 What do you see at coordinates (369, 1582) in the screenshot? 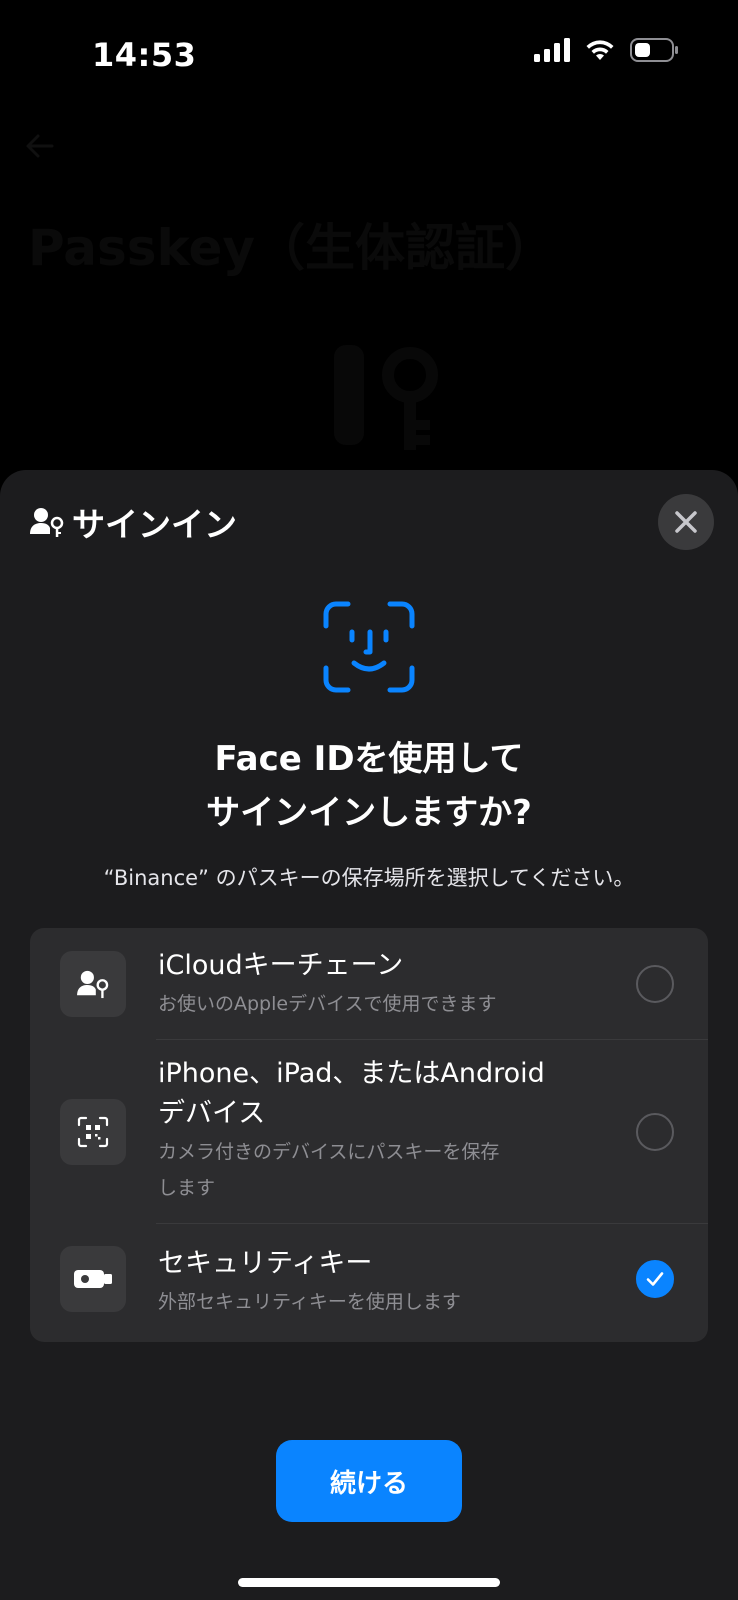
I see `home-indicator` at bounding box center [369, 1582].